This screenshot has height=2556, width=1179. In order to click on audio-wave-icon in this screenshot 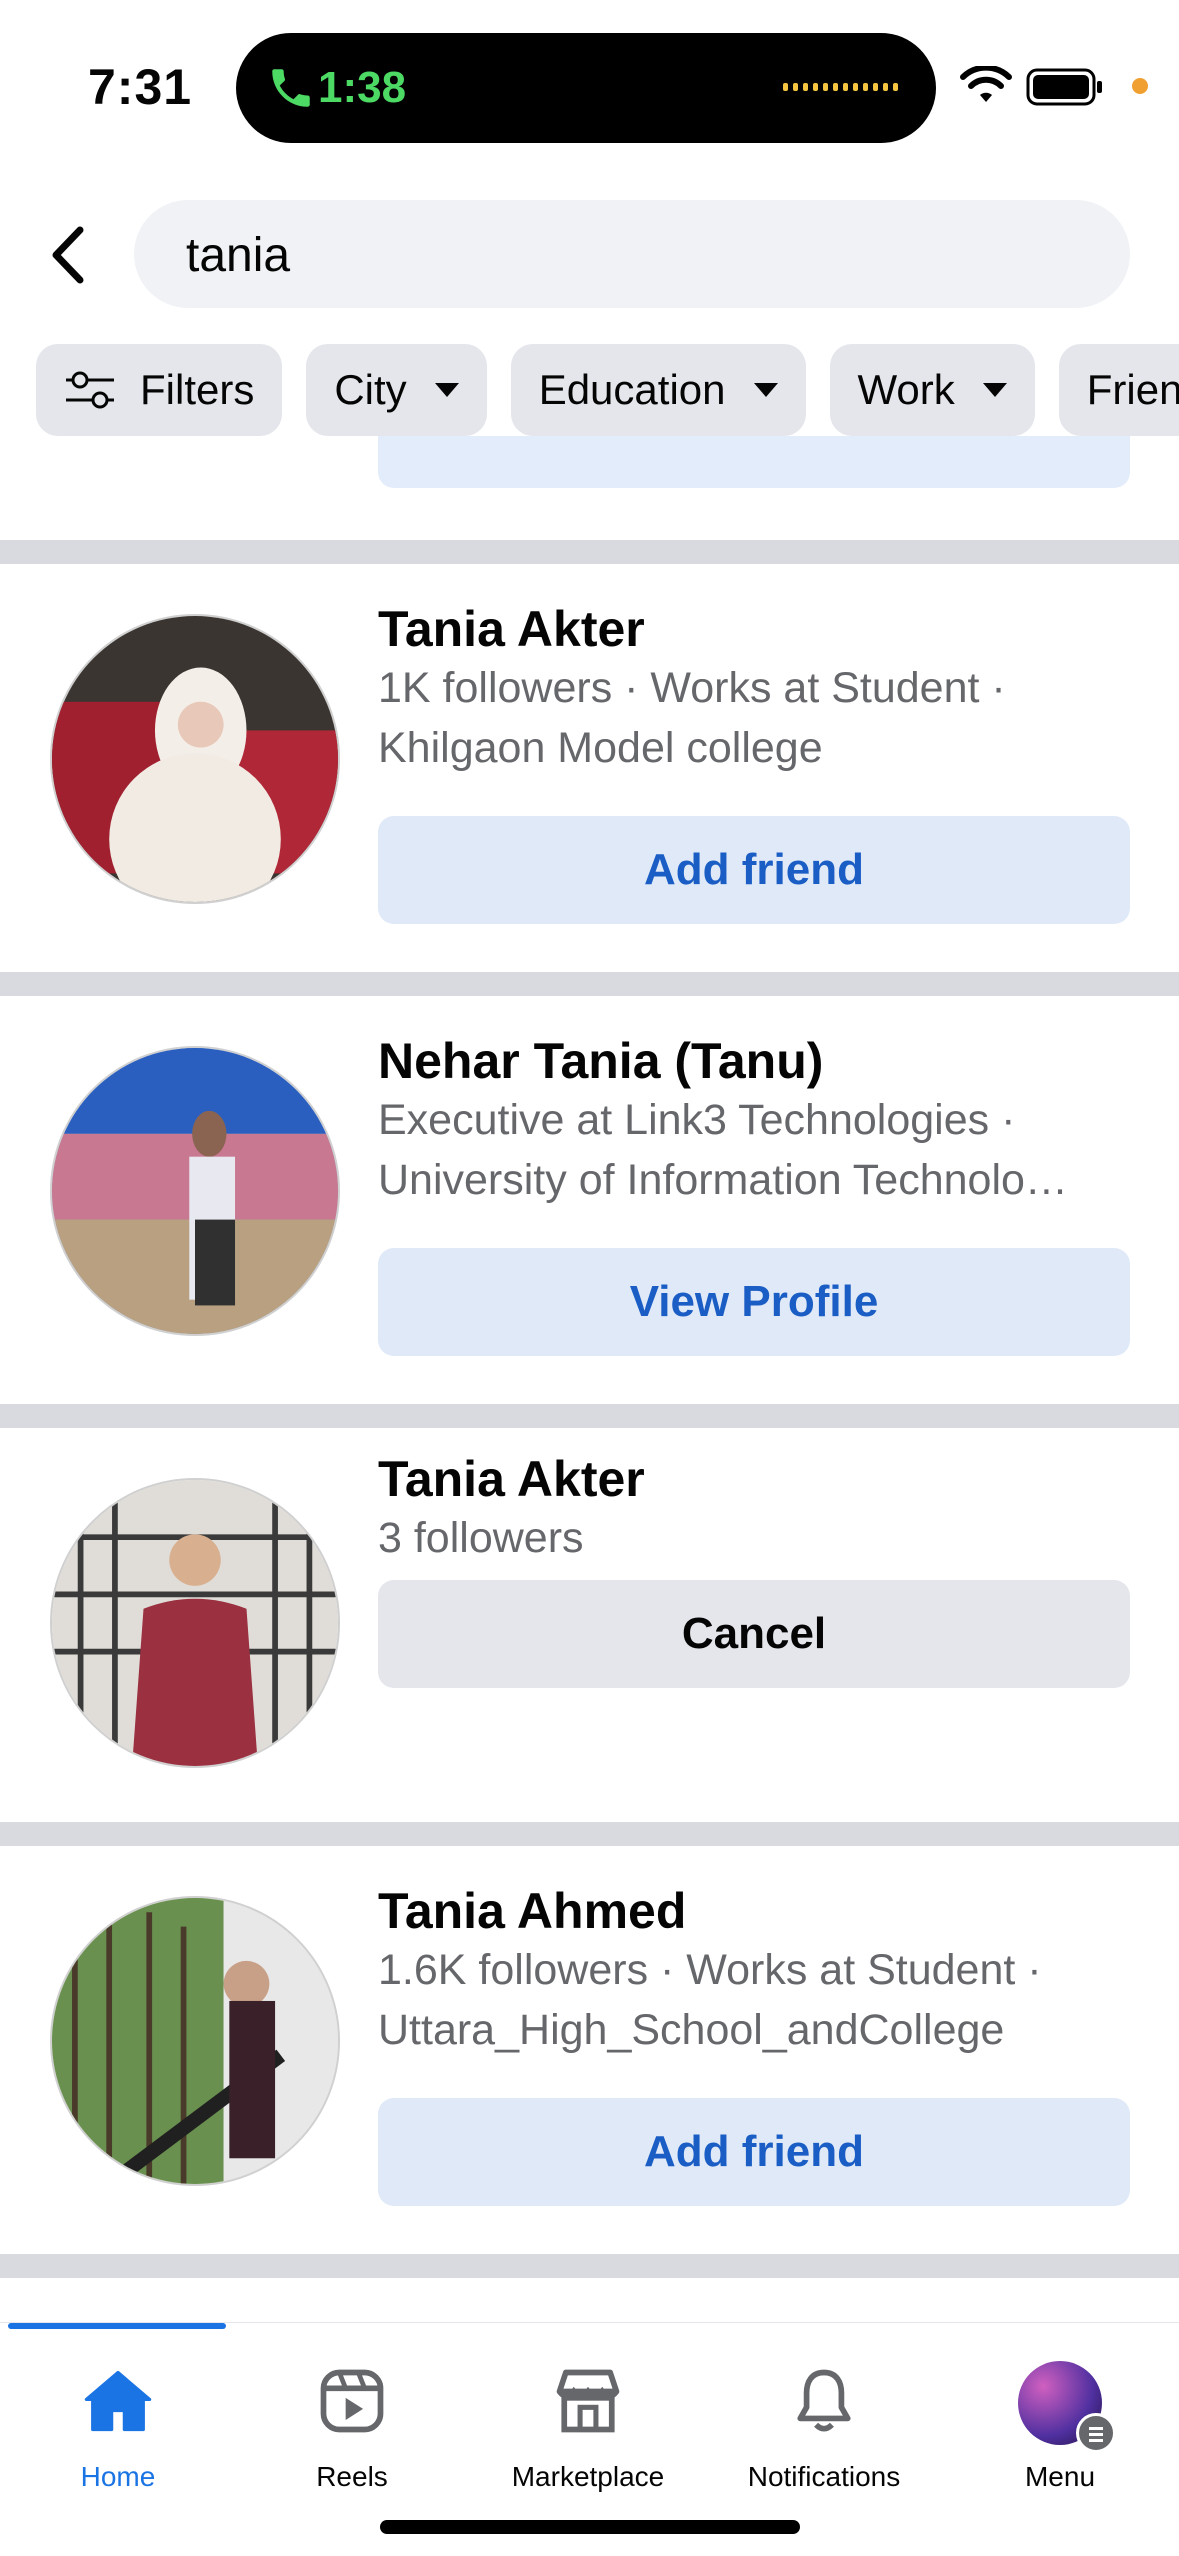, I will do `click(840, 87)`.